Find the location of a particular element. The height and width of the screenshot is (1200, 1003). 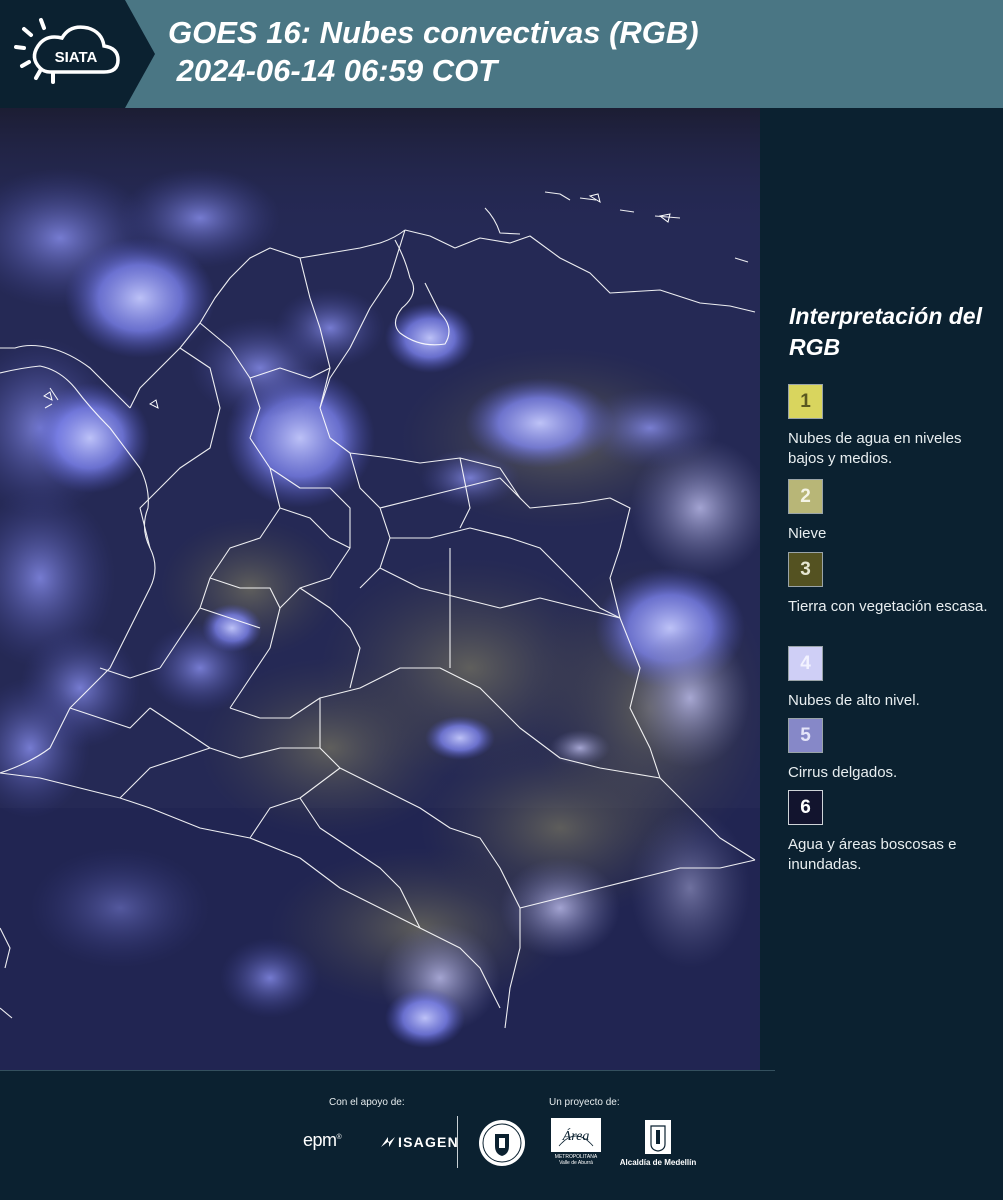

project-label: Un proyecto de: is located at coordinates (584, 1102).